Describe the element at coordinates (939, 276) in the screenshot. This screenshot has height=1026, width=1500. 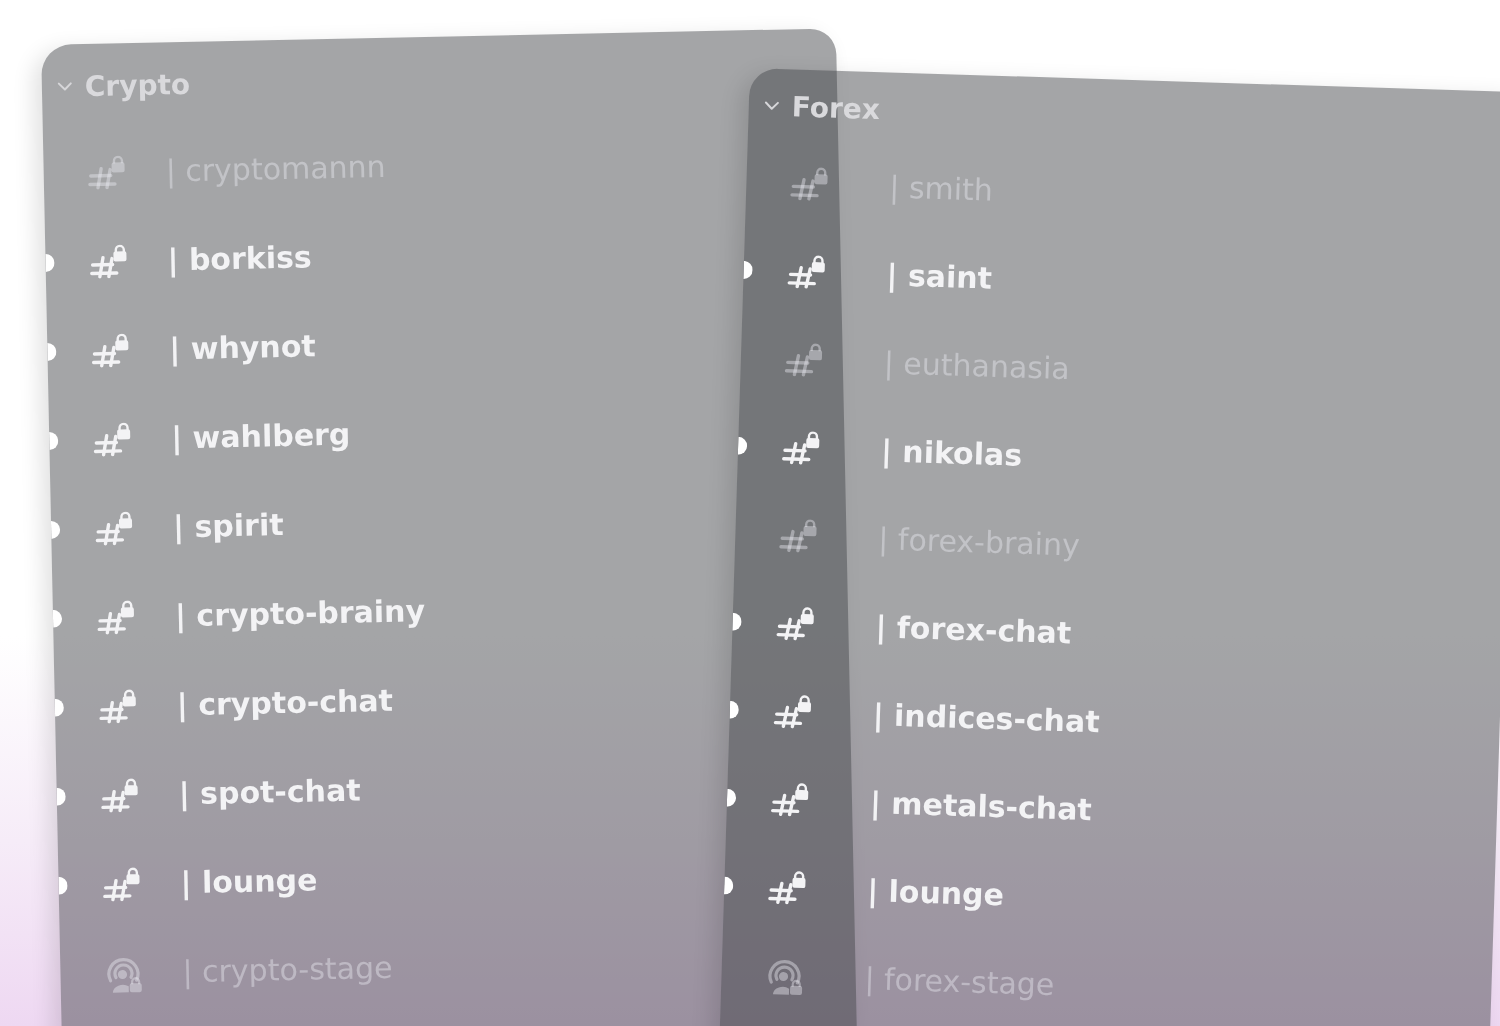
I see `channel-name: | saint` at that location.